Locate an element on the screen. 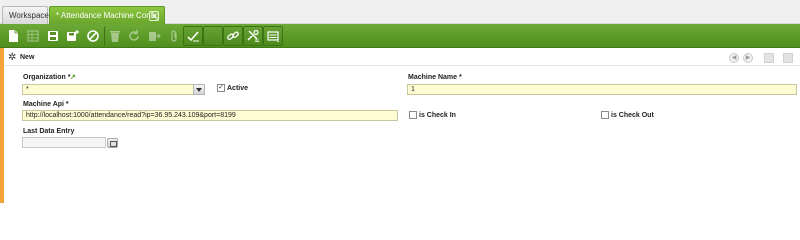 Image resolution: width=800 pixels, height=240 pixels. previous-record-icon: ◀ is located at coordinates (734, 58).